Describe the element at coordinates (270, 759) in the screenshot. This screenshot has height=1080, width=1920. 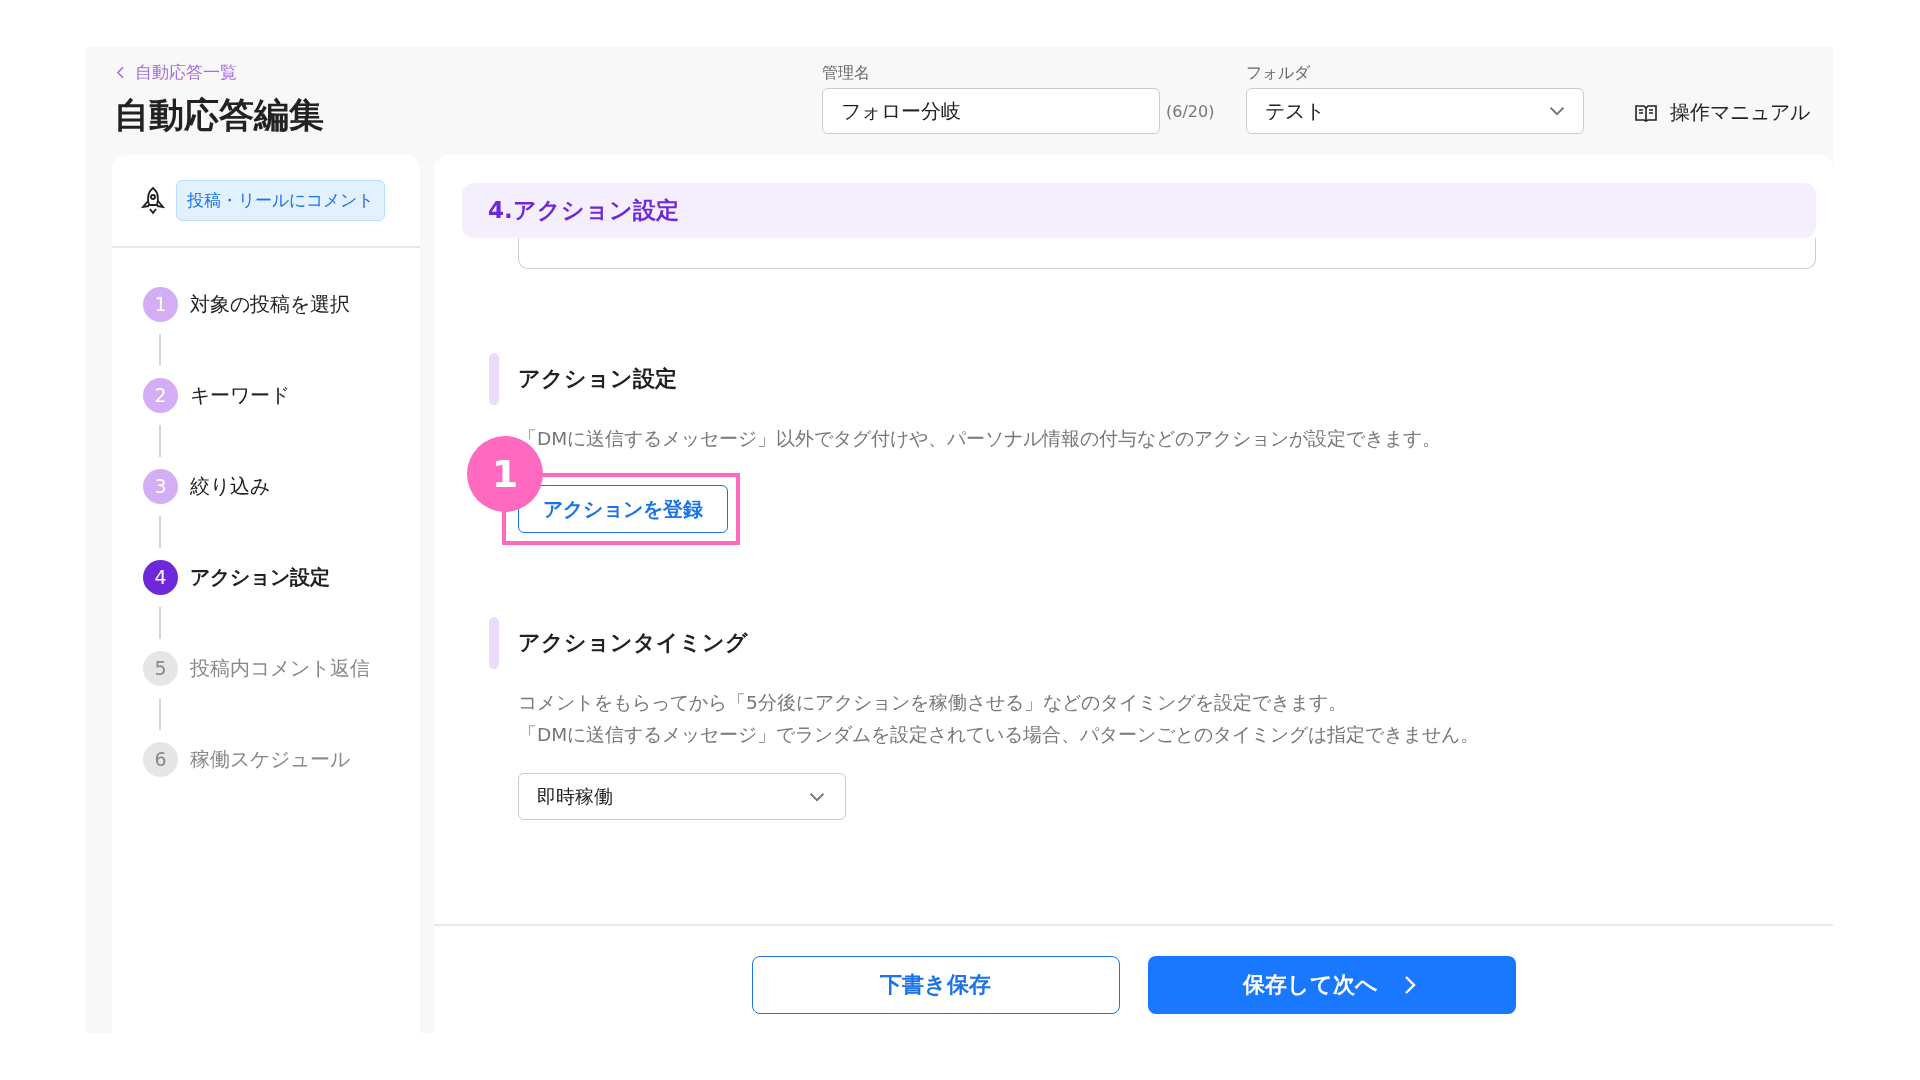
I see `step-label: 稼働スケジュール` at that location.